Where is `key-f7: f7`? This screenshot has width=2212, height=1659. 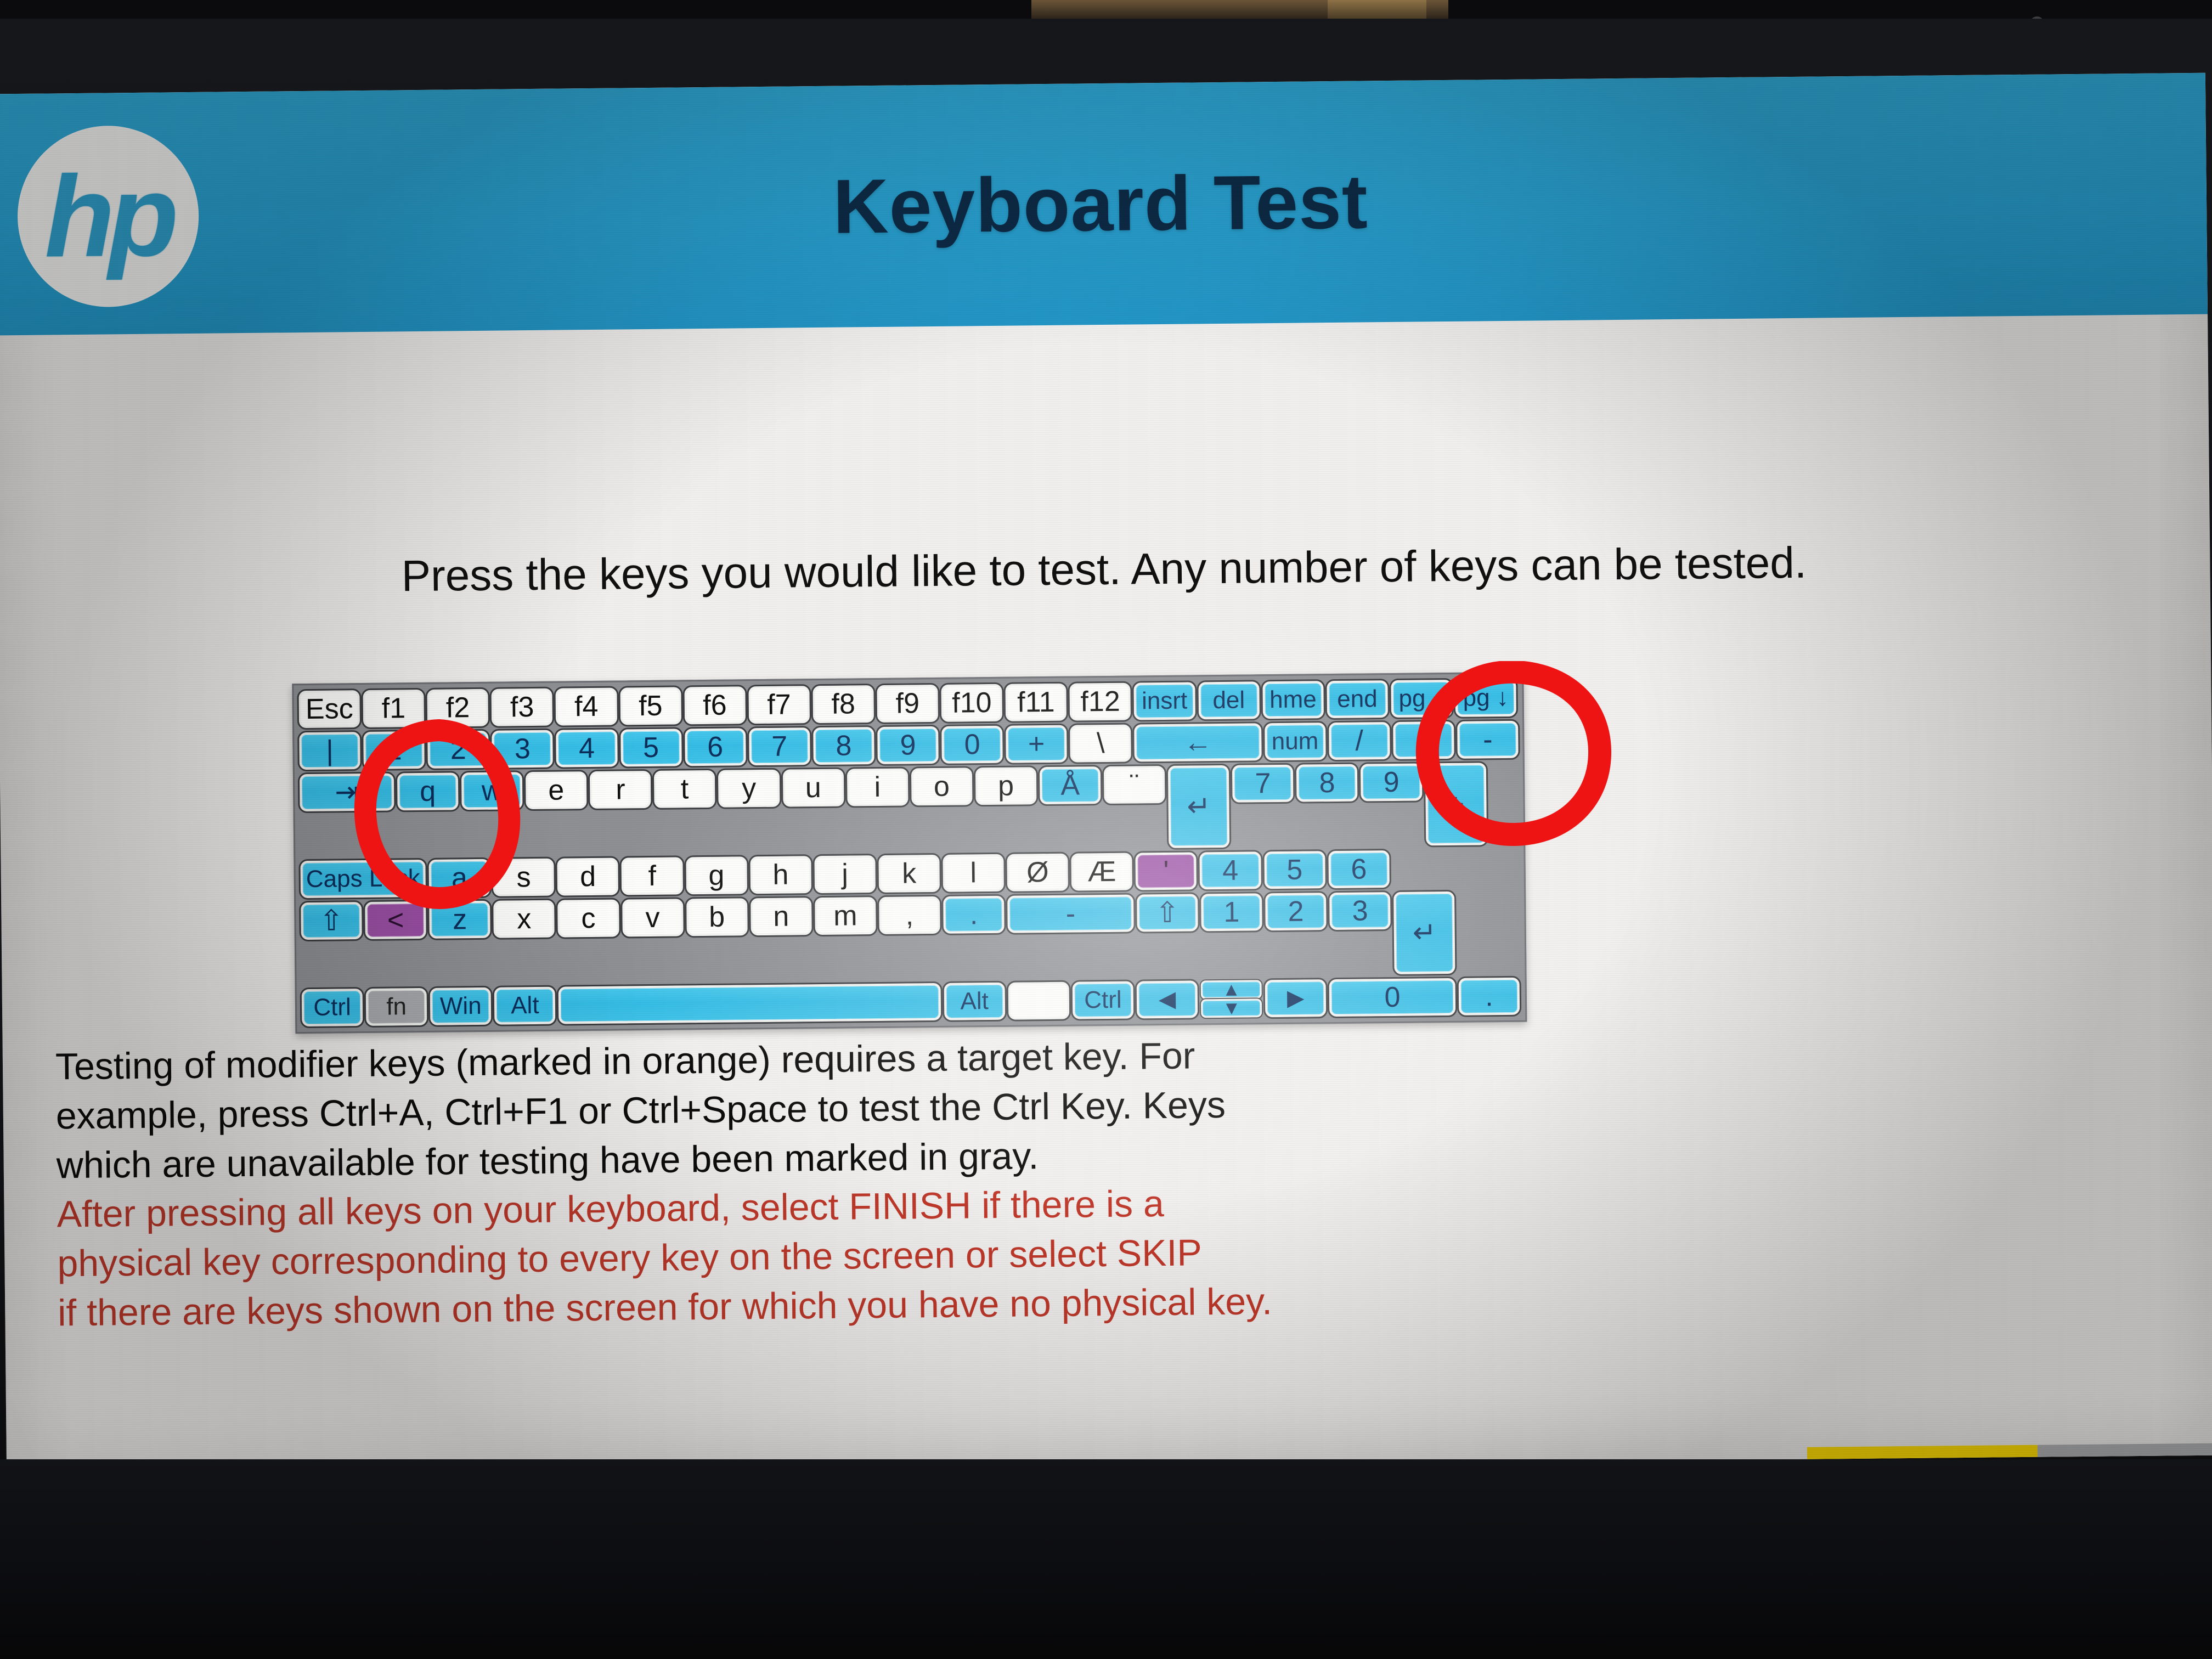
key-f7: f7 is located at coordinates (779, 705).